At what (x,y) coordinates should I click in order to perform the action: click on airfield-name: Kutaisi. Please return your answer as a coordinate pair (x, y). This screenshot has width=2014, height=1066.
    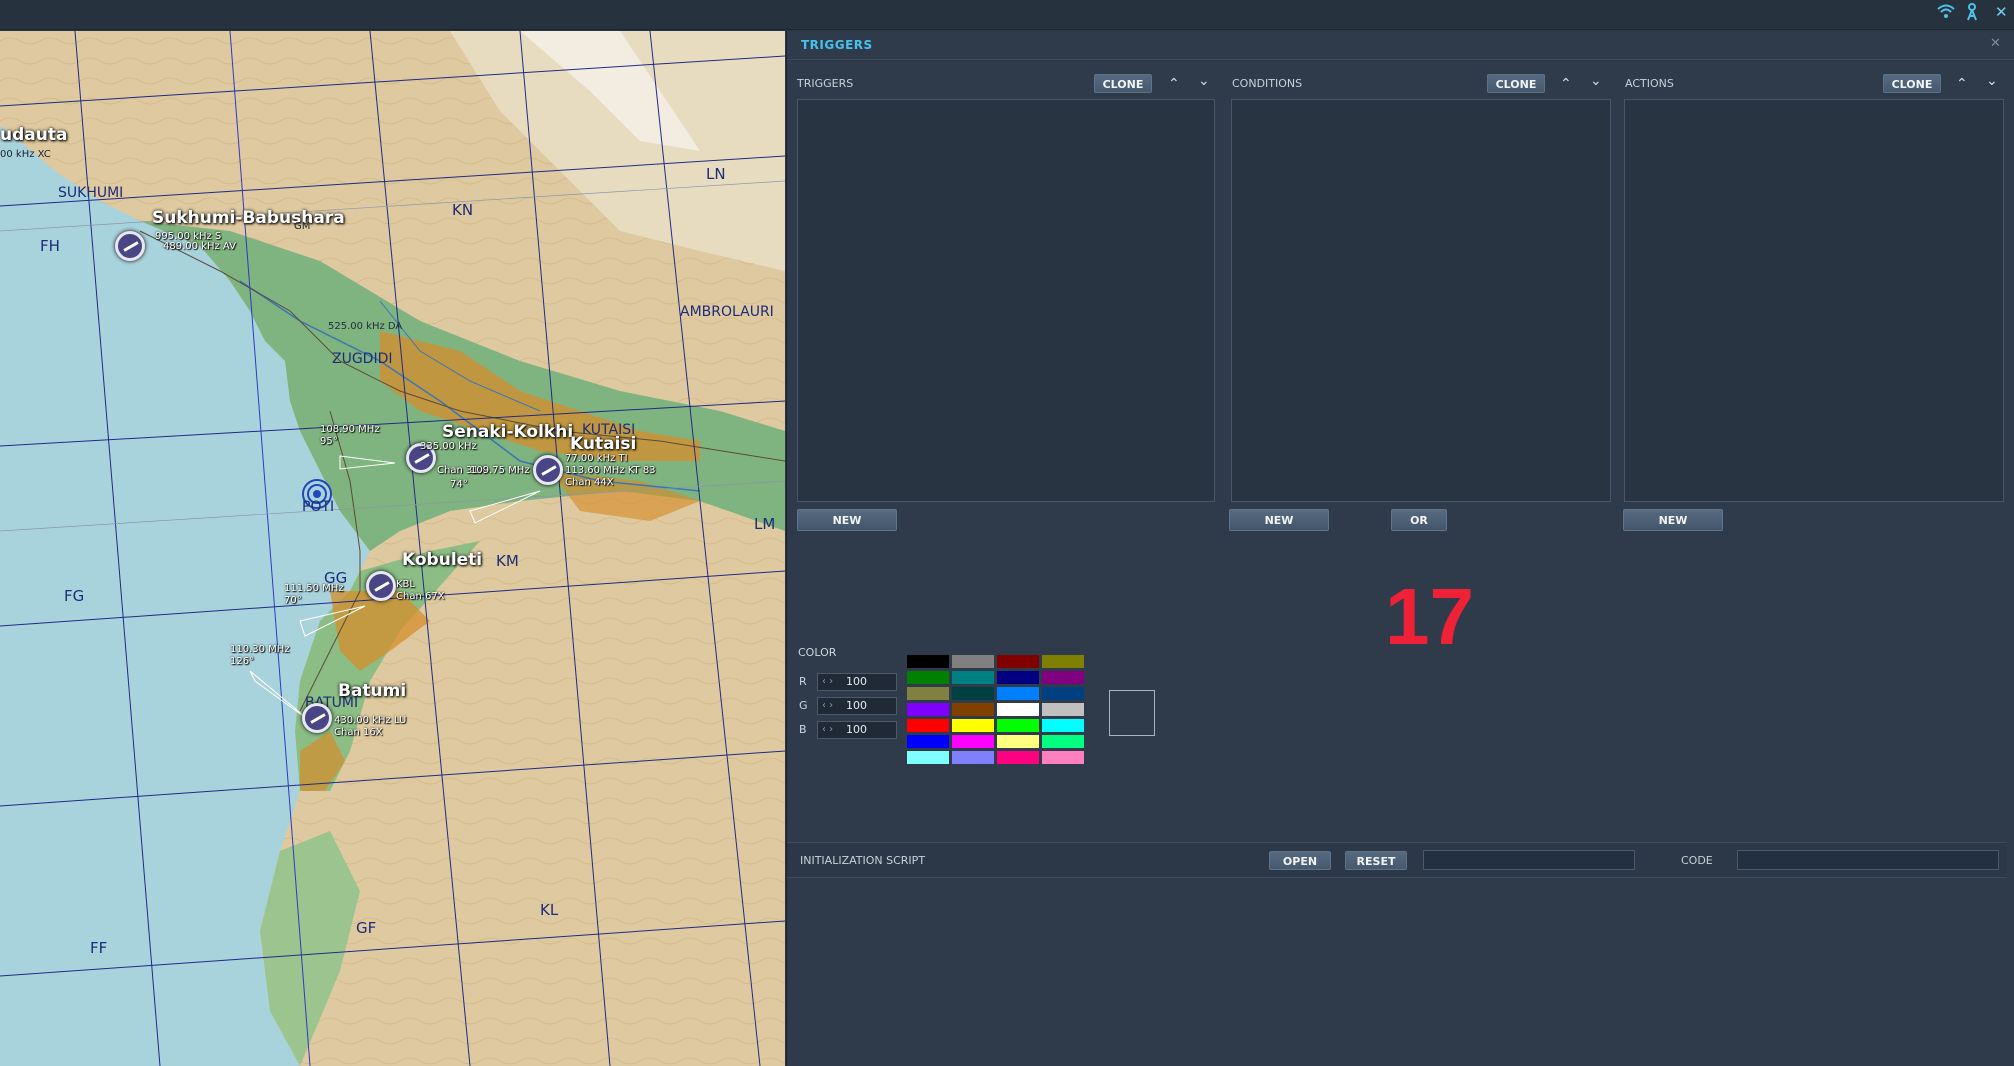
    Looking at the image, I should click on (603, 444).